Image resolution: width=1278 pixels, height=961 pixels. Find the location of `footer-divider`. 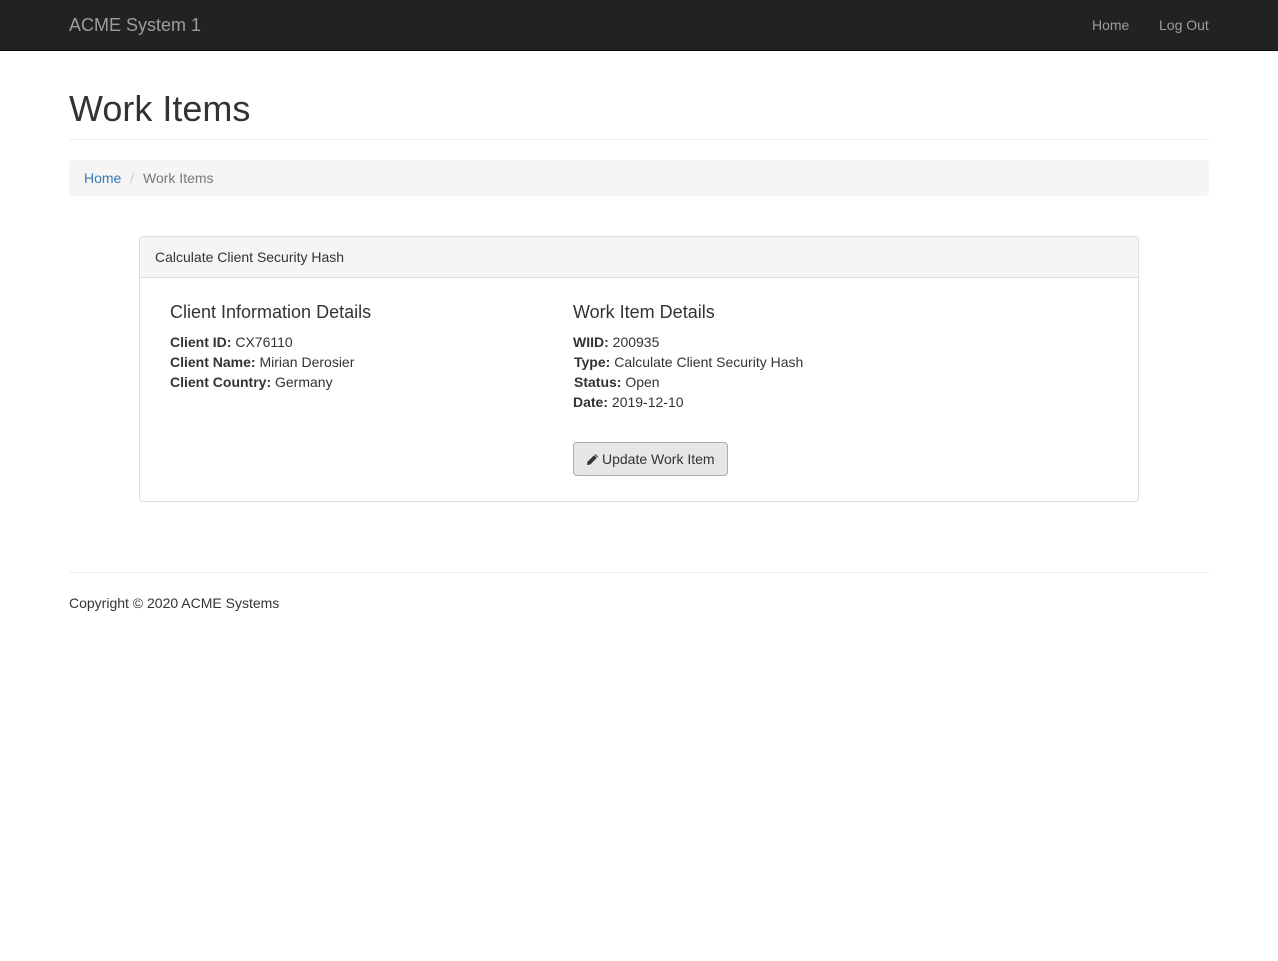

footer-divider is located at coordinates (639, 572).